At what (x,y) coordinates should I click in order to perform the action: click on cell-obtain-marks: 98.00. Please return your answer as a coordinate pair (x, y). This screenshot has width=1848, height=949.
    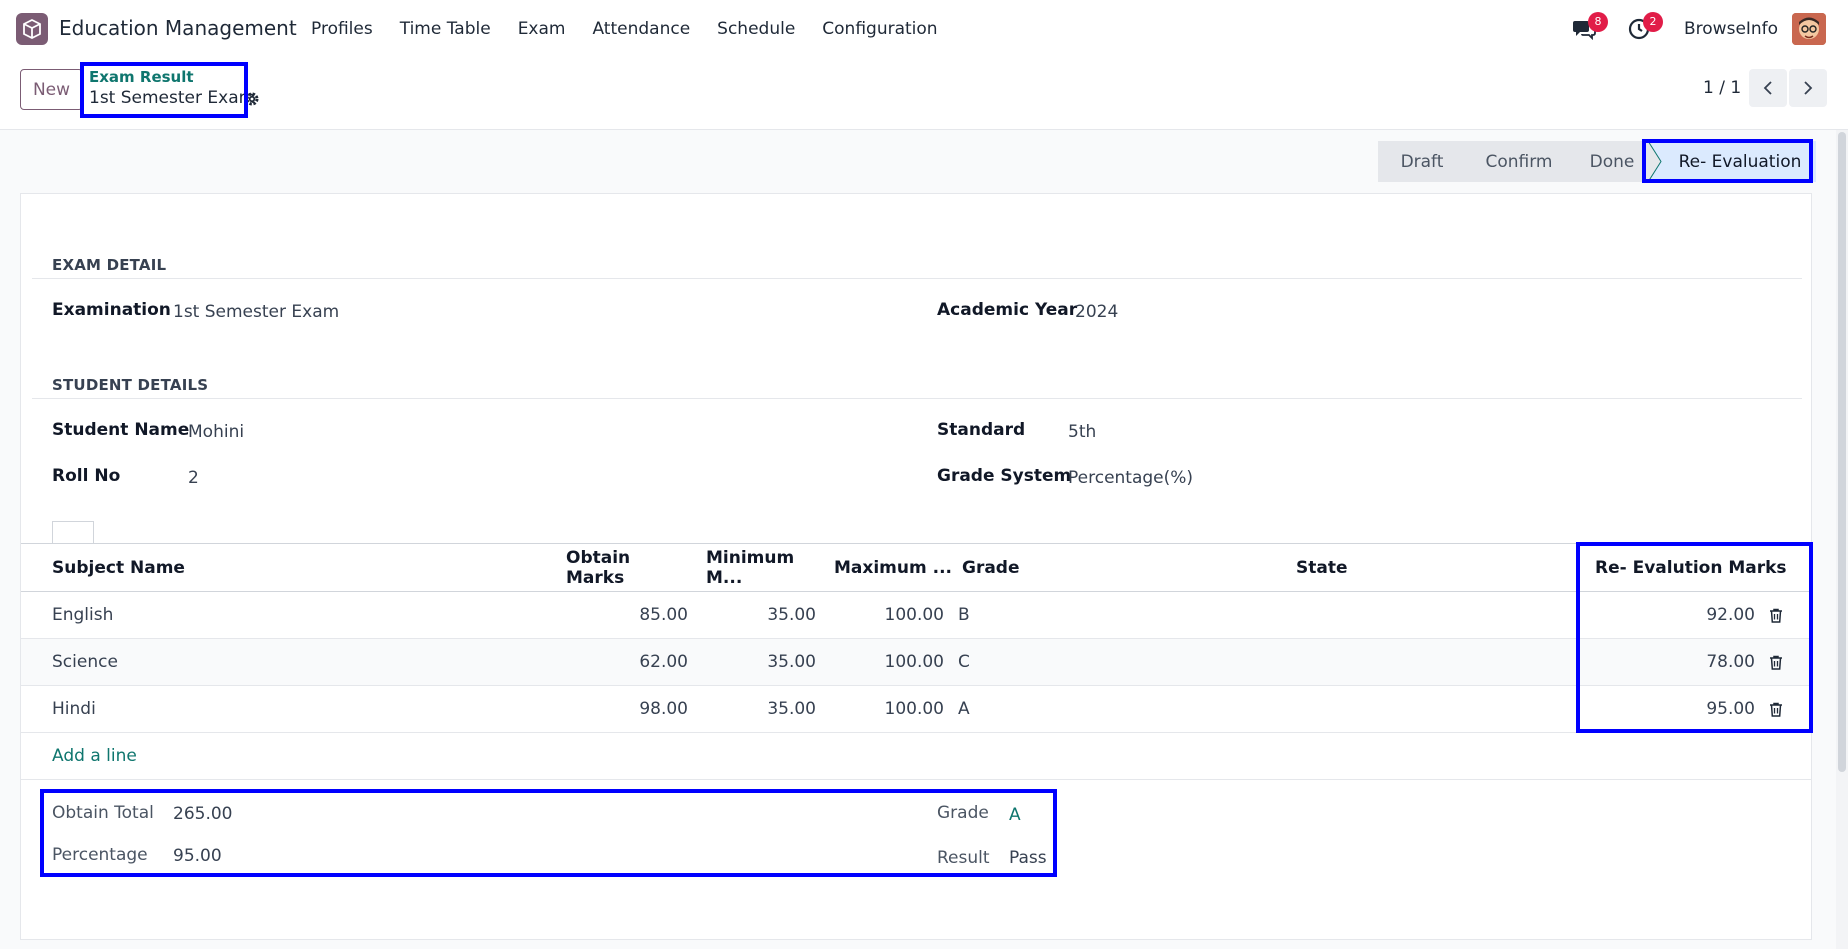
    Looking at the image, I should click on (631, 709).